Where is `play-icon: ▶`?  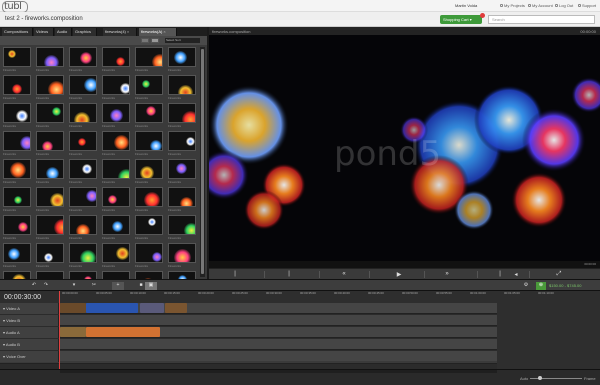
play-icon: ▶ is located at coordinates (399, 274).